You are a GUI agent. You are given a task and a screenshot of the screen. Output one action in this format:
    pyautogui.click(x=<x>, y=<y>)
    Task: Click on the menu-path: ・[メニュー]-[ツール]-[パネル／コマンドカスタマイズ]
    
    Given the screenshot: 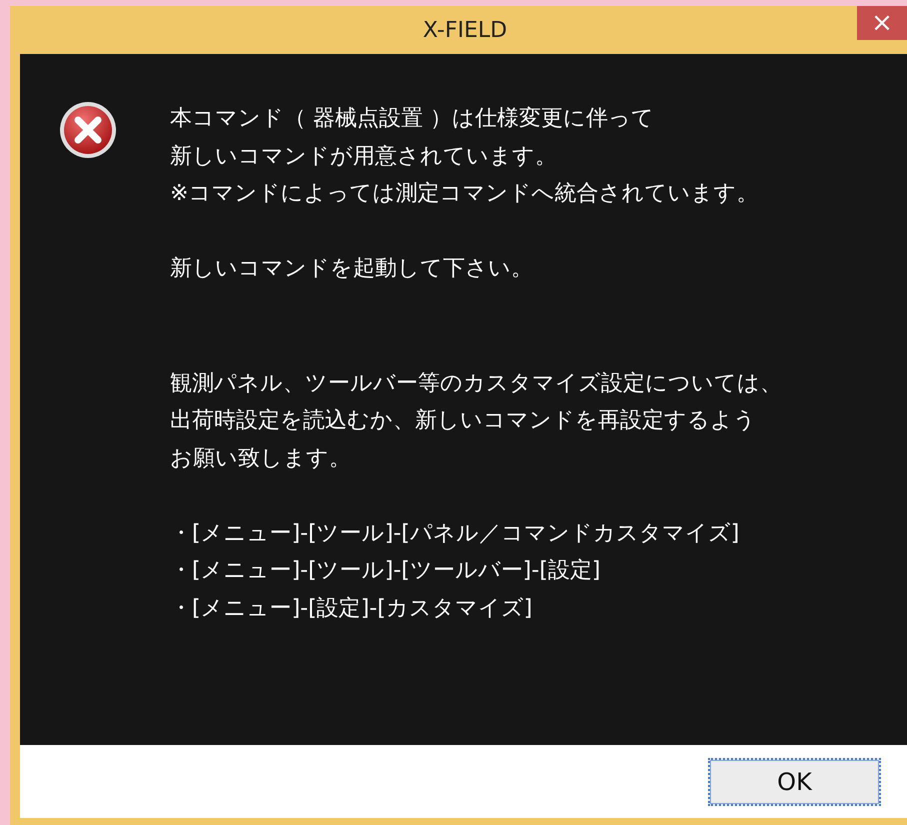 What is the action you would take?
    pyautogui.click(x=455, y=534)
    